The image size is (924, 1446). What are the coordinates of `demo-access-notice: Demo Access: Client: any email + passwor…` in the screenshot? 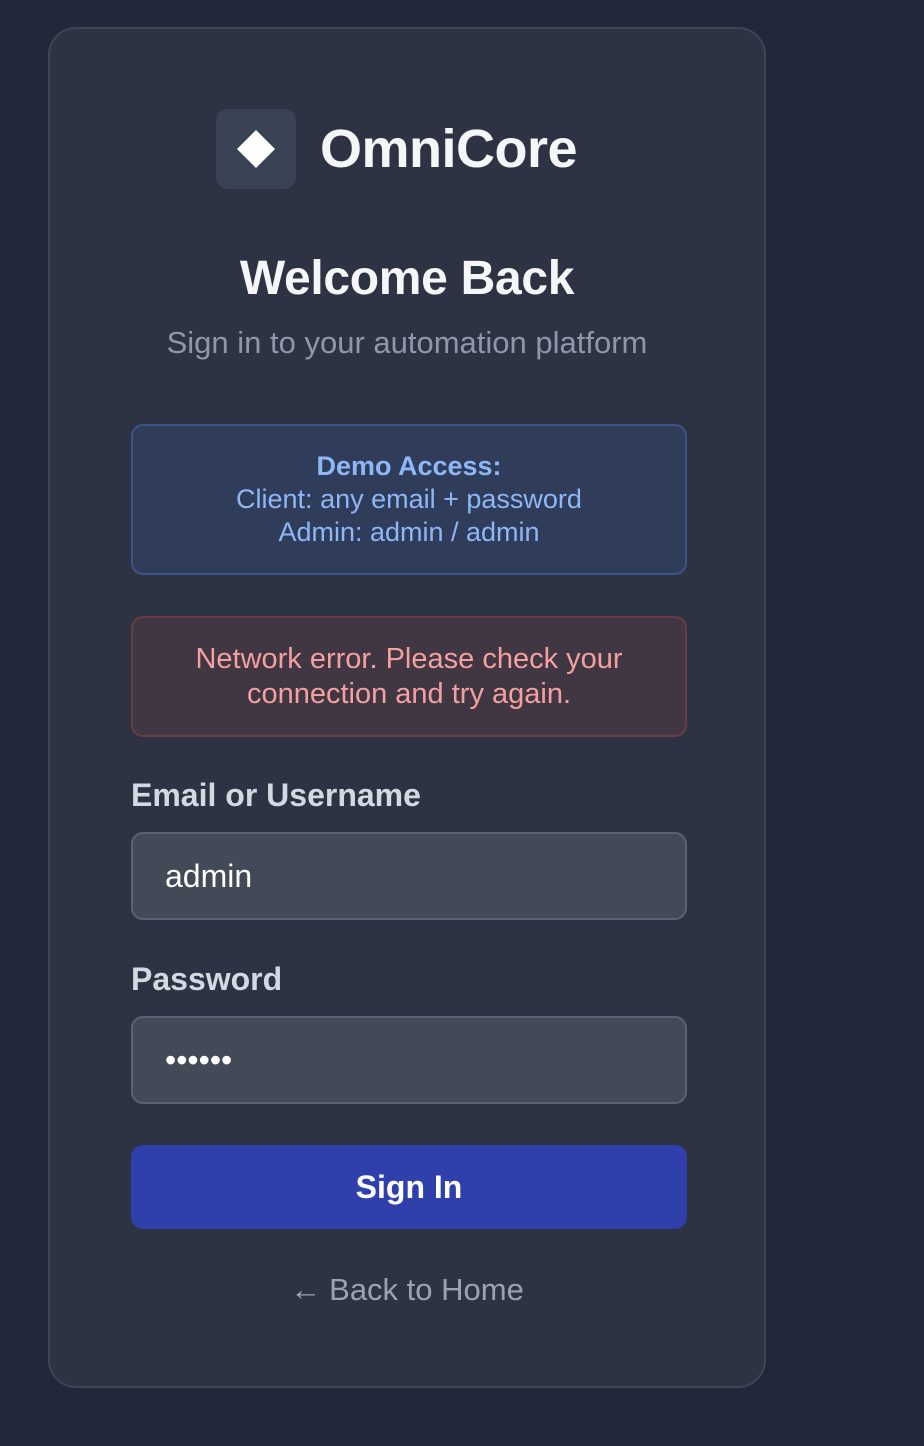 It's located at (409, 499).